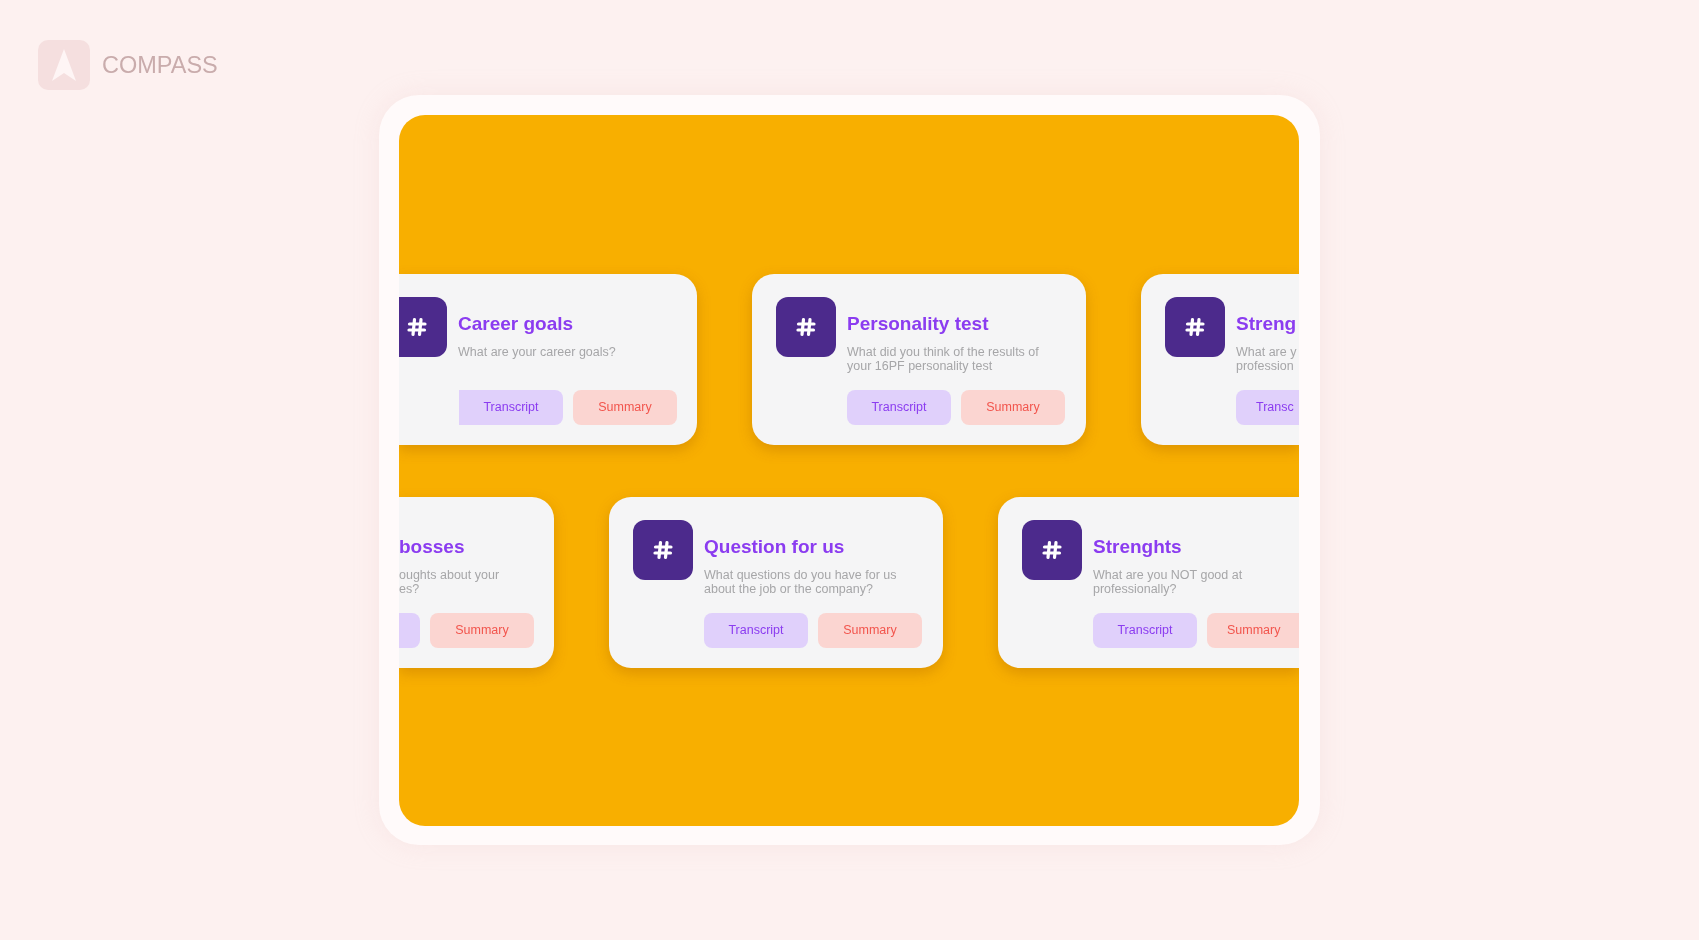 This screenshot has height=940, width=1699. Describe the element at coordinates (1266, 358) in the screenshot. I see `card-description: What are y profession` at that location.